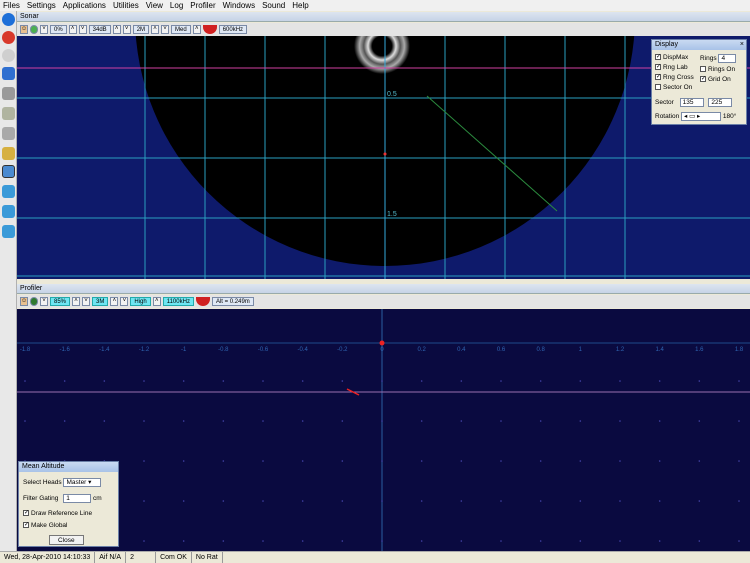 The image size is (750, 563). What do you see at coordinates (140, 301) in the screenshot?
I see `profiler-res-field: High` at bounding box center [140, 301].